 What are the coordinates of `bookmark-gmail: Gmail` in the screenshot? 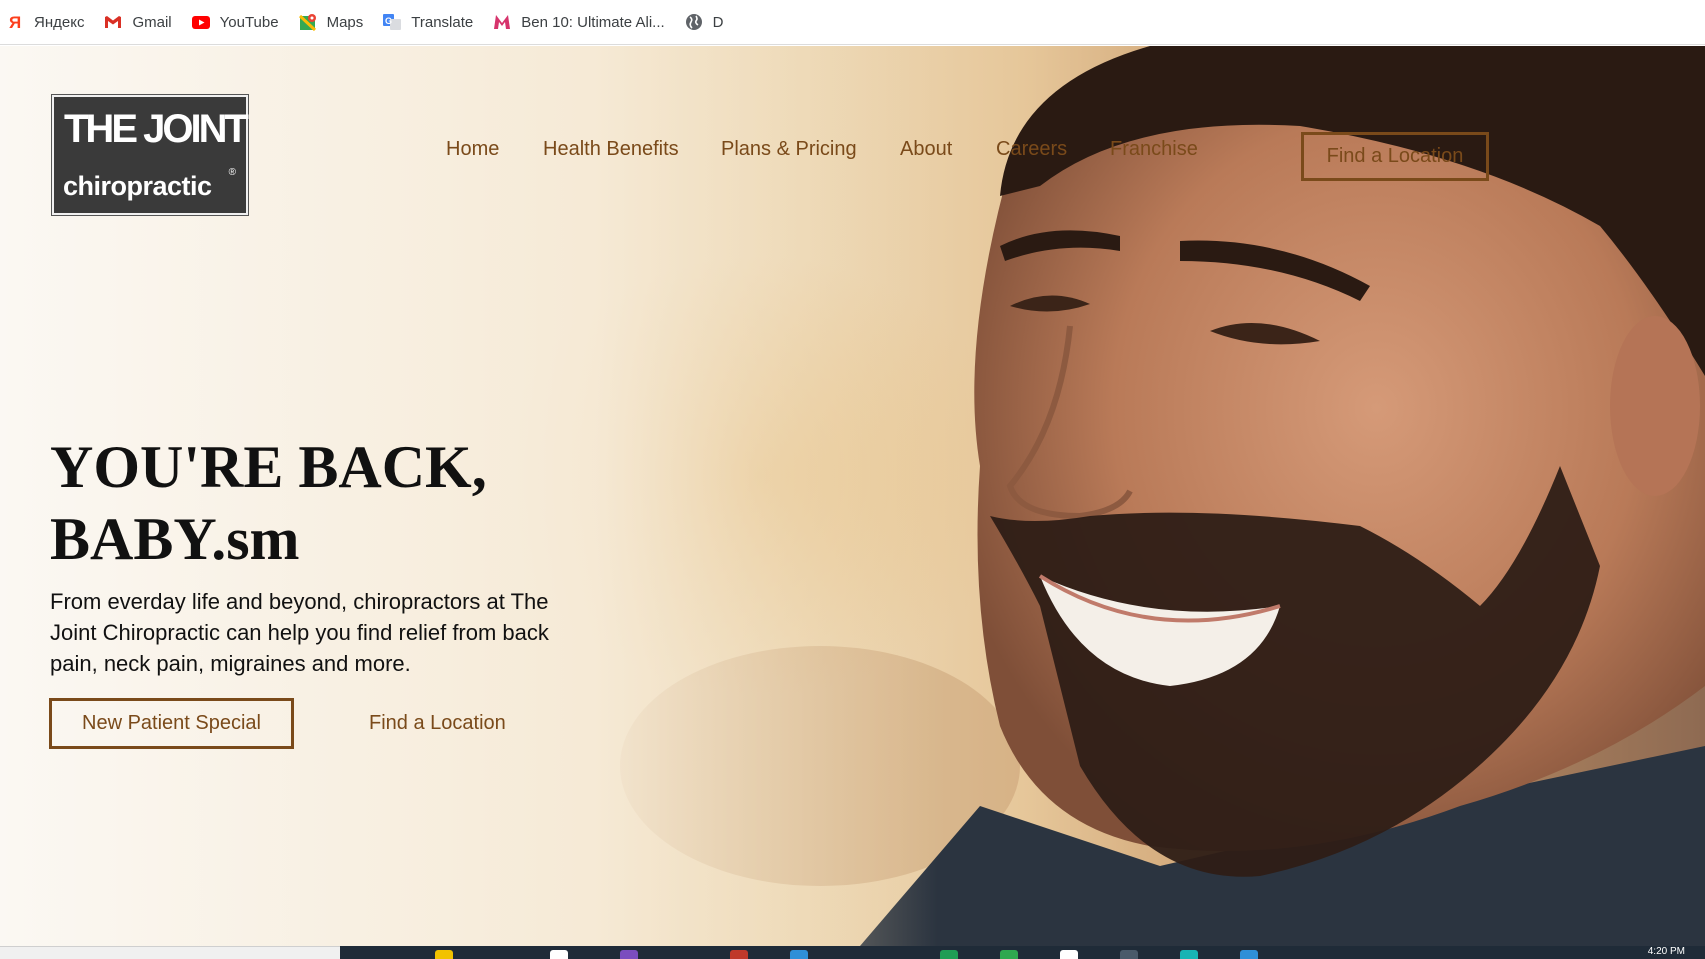 It's located at (142, 22).